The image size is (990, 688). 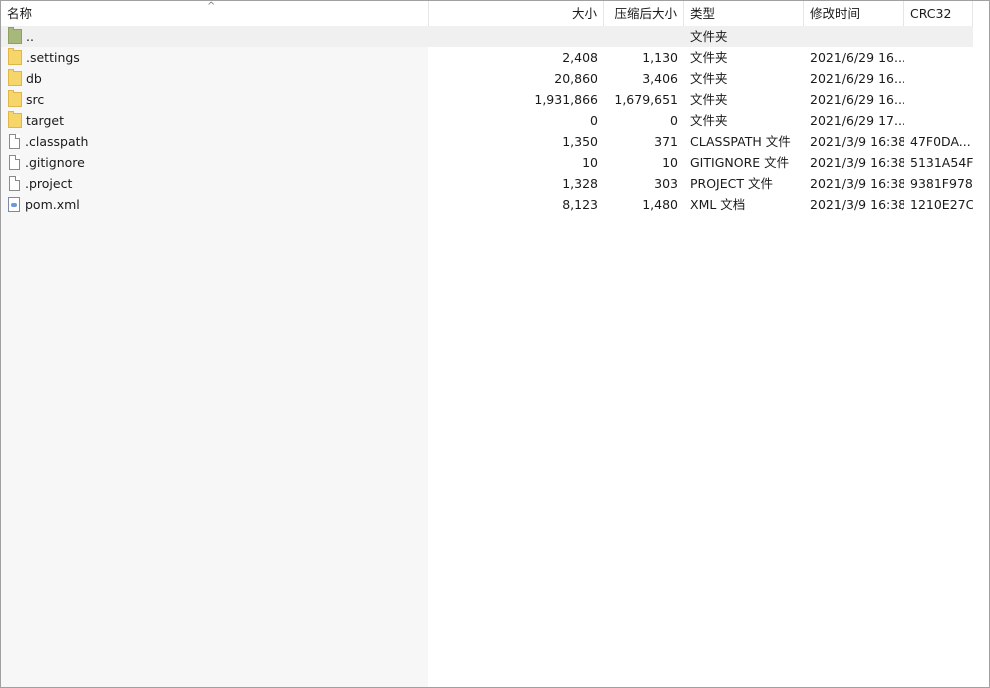 I want to click on column-modified-header: 修改时间, so click(x=854, y=13).